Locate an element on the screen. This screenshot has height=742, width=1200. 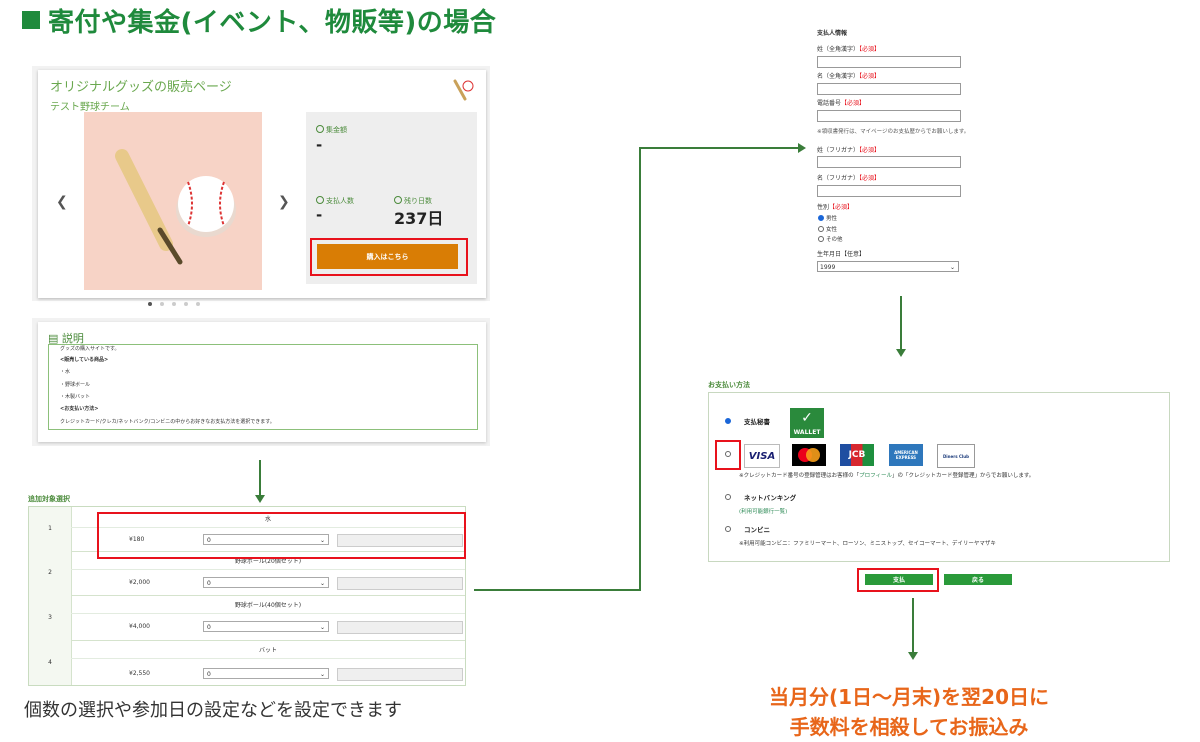
description-line: ・野球ボール is located at coordinates (75, 385).